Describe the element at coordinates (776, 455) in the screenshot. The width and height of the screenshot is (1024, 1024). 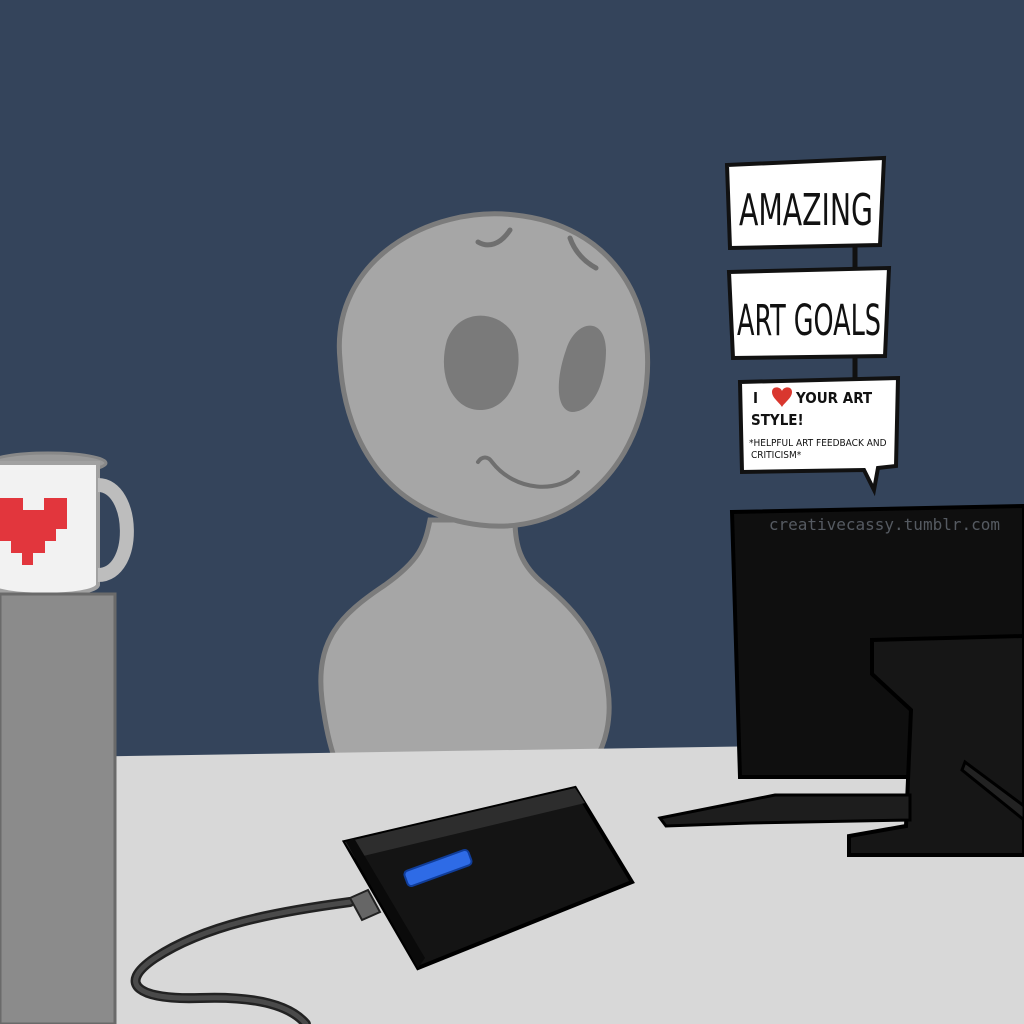
I see `bubble-3-small-line-2: CRITICISM*` at that location.